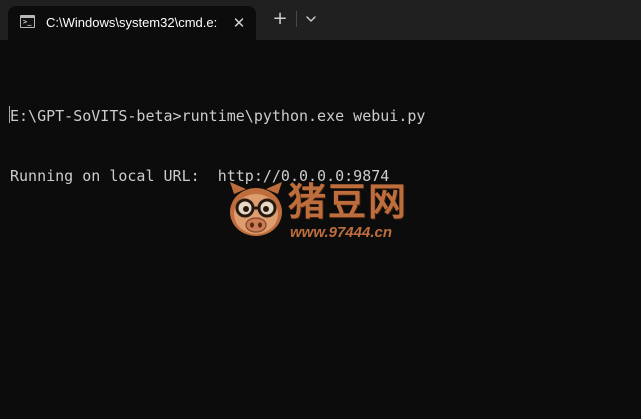 This screenshot has height=419, width=641. I want to click on cmd-icon: >_, so click(27, 21).